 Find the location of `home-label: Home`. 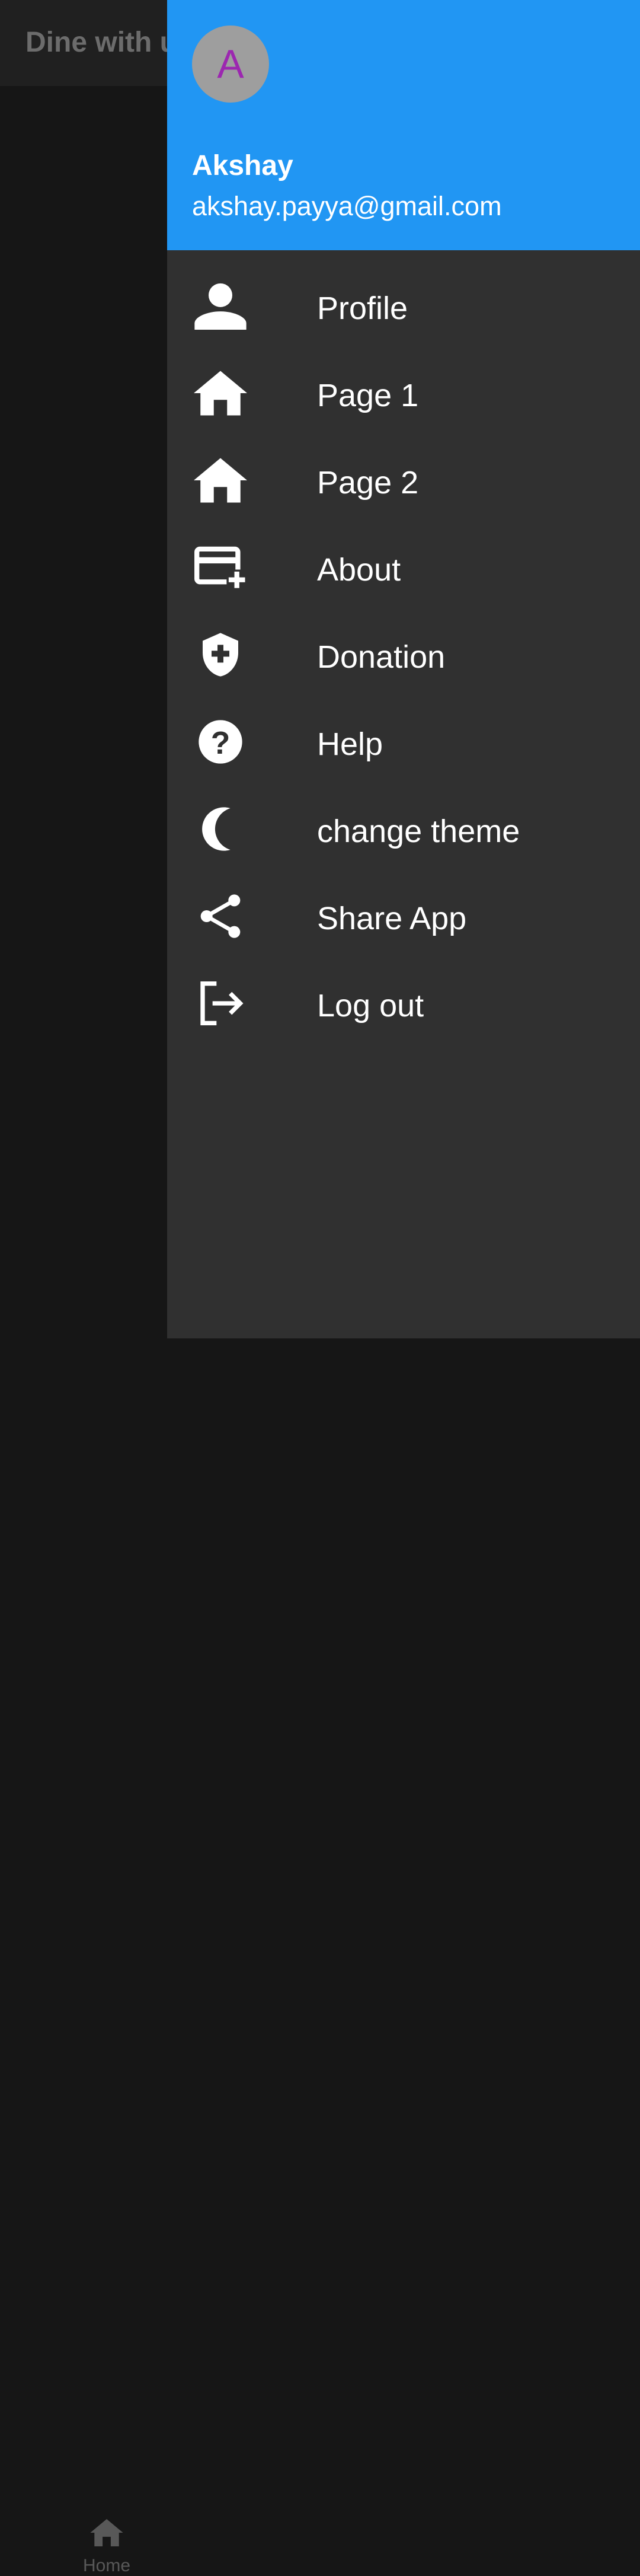

home-label: Home is located at coordinates (106, 2565).